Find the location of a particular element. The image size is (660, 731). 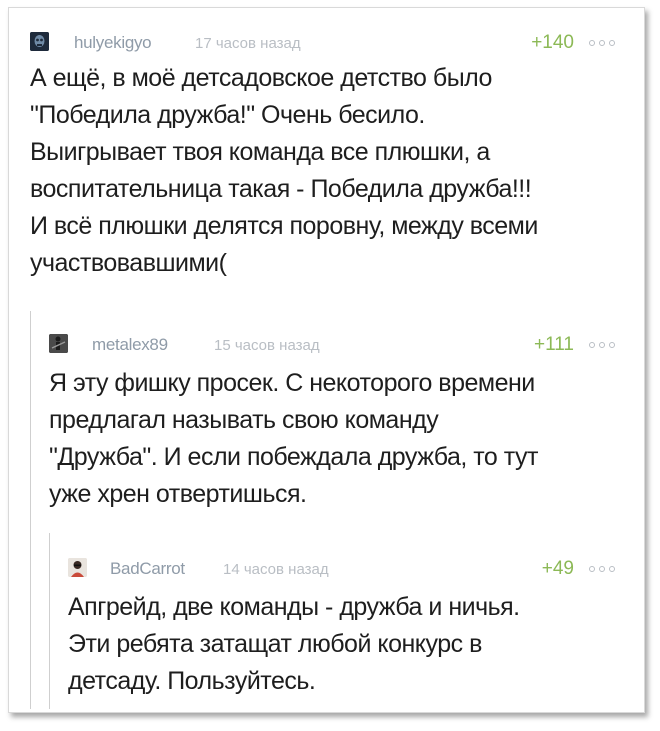

person-avatar-icon is located at coordinates (77, 567).